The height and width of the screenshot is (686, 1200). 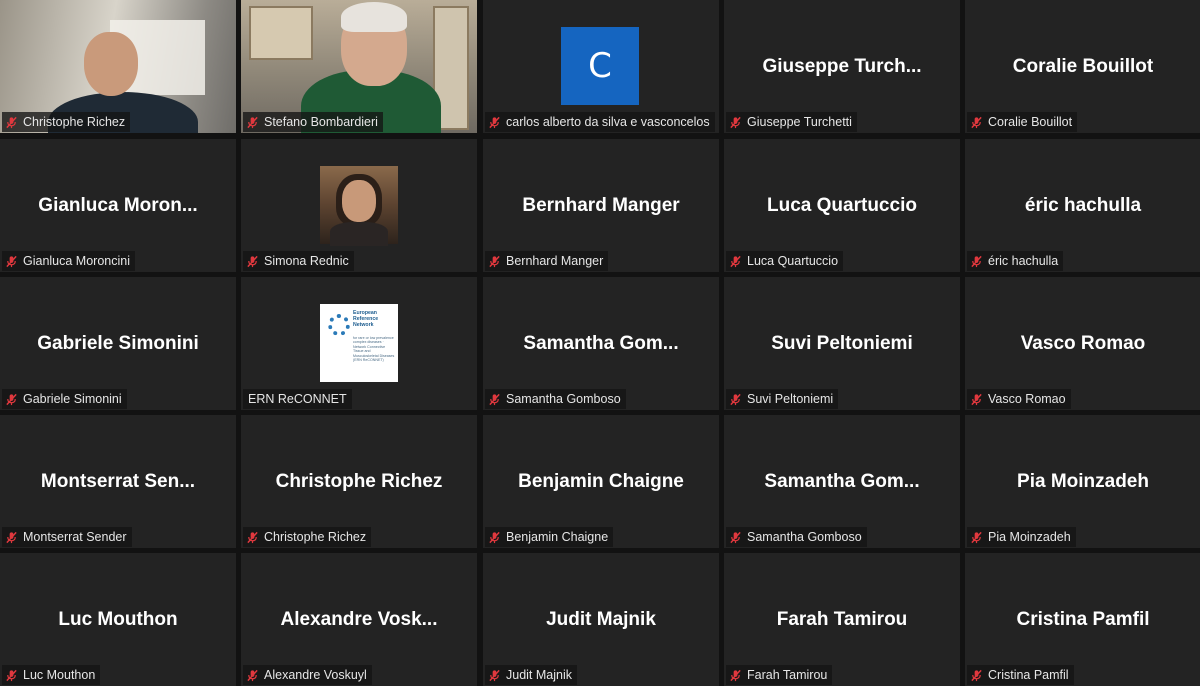 I want to click on participant-name-text: éric hachulla, so click(x=1023, y=261).